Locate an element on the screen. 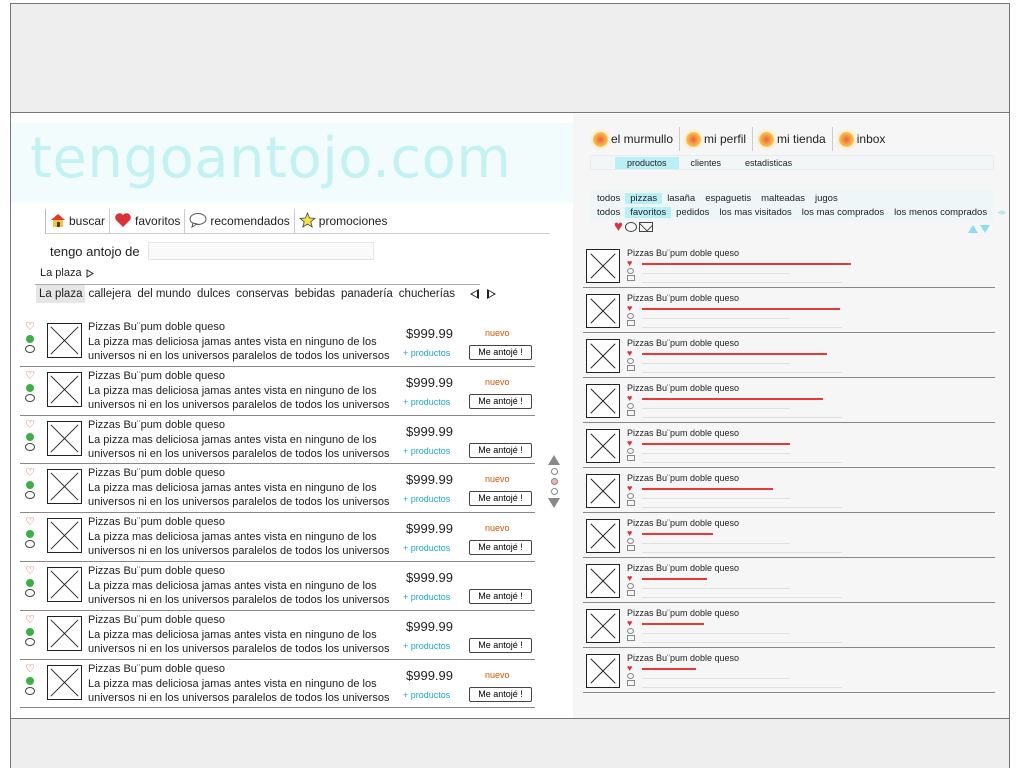  sort-down-icon is located at coordinates (985, 229).